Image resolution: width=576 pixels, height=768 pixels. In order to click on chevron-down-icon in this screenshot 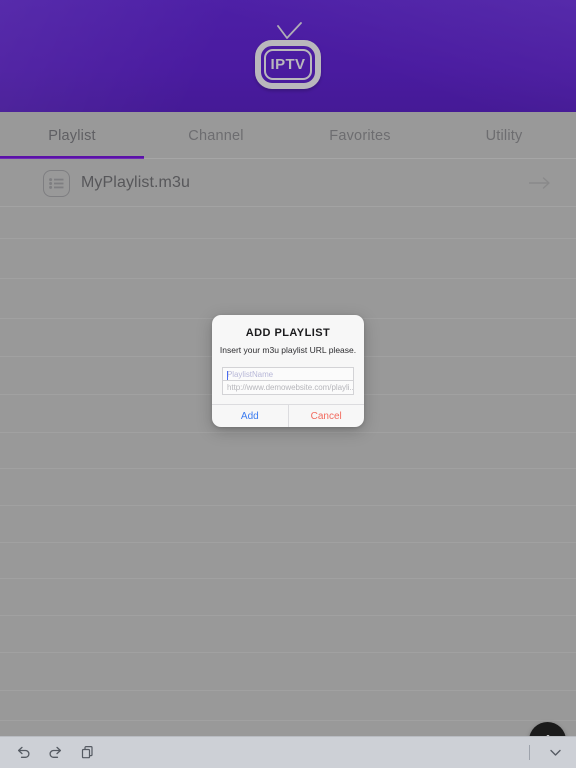, I will do `click(555, 753)`.